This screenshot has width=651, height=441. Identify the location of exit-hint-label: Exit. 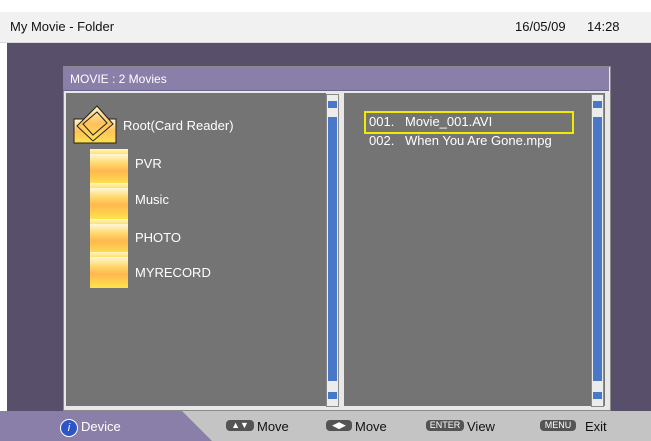
(596, 426).